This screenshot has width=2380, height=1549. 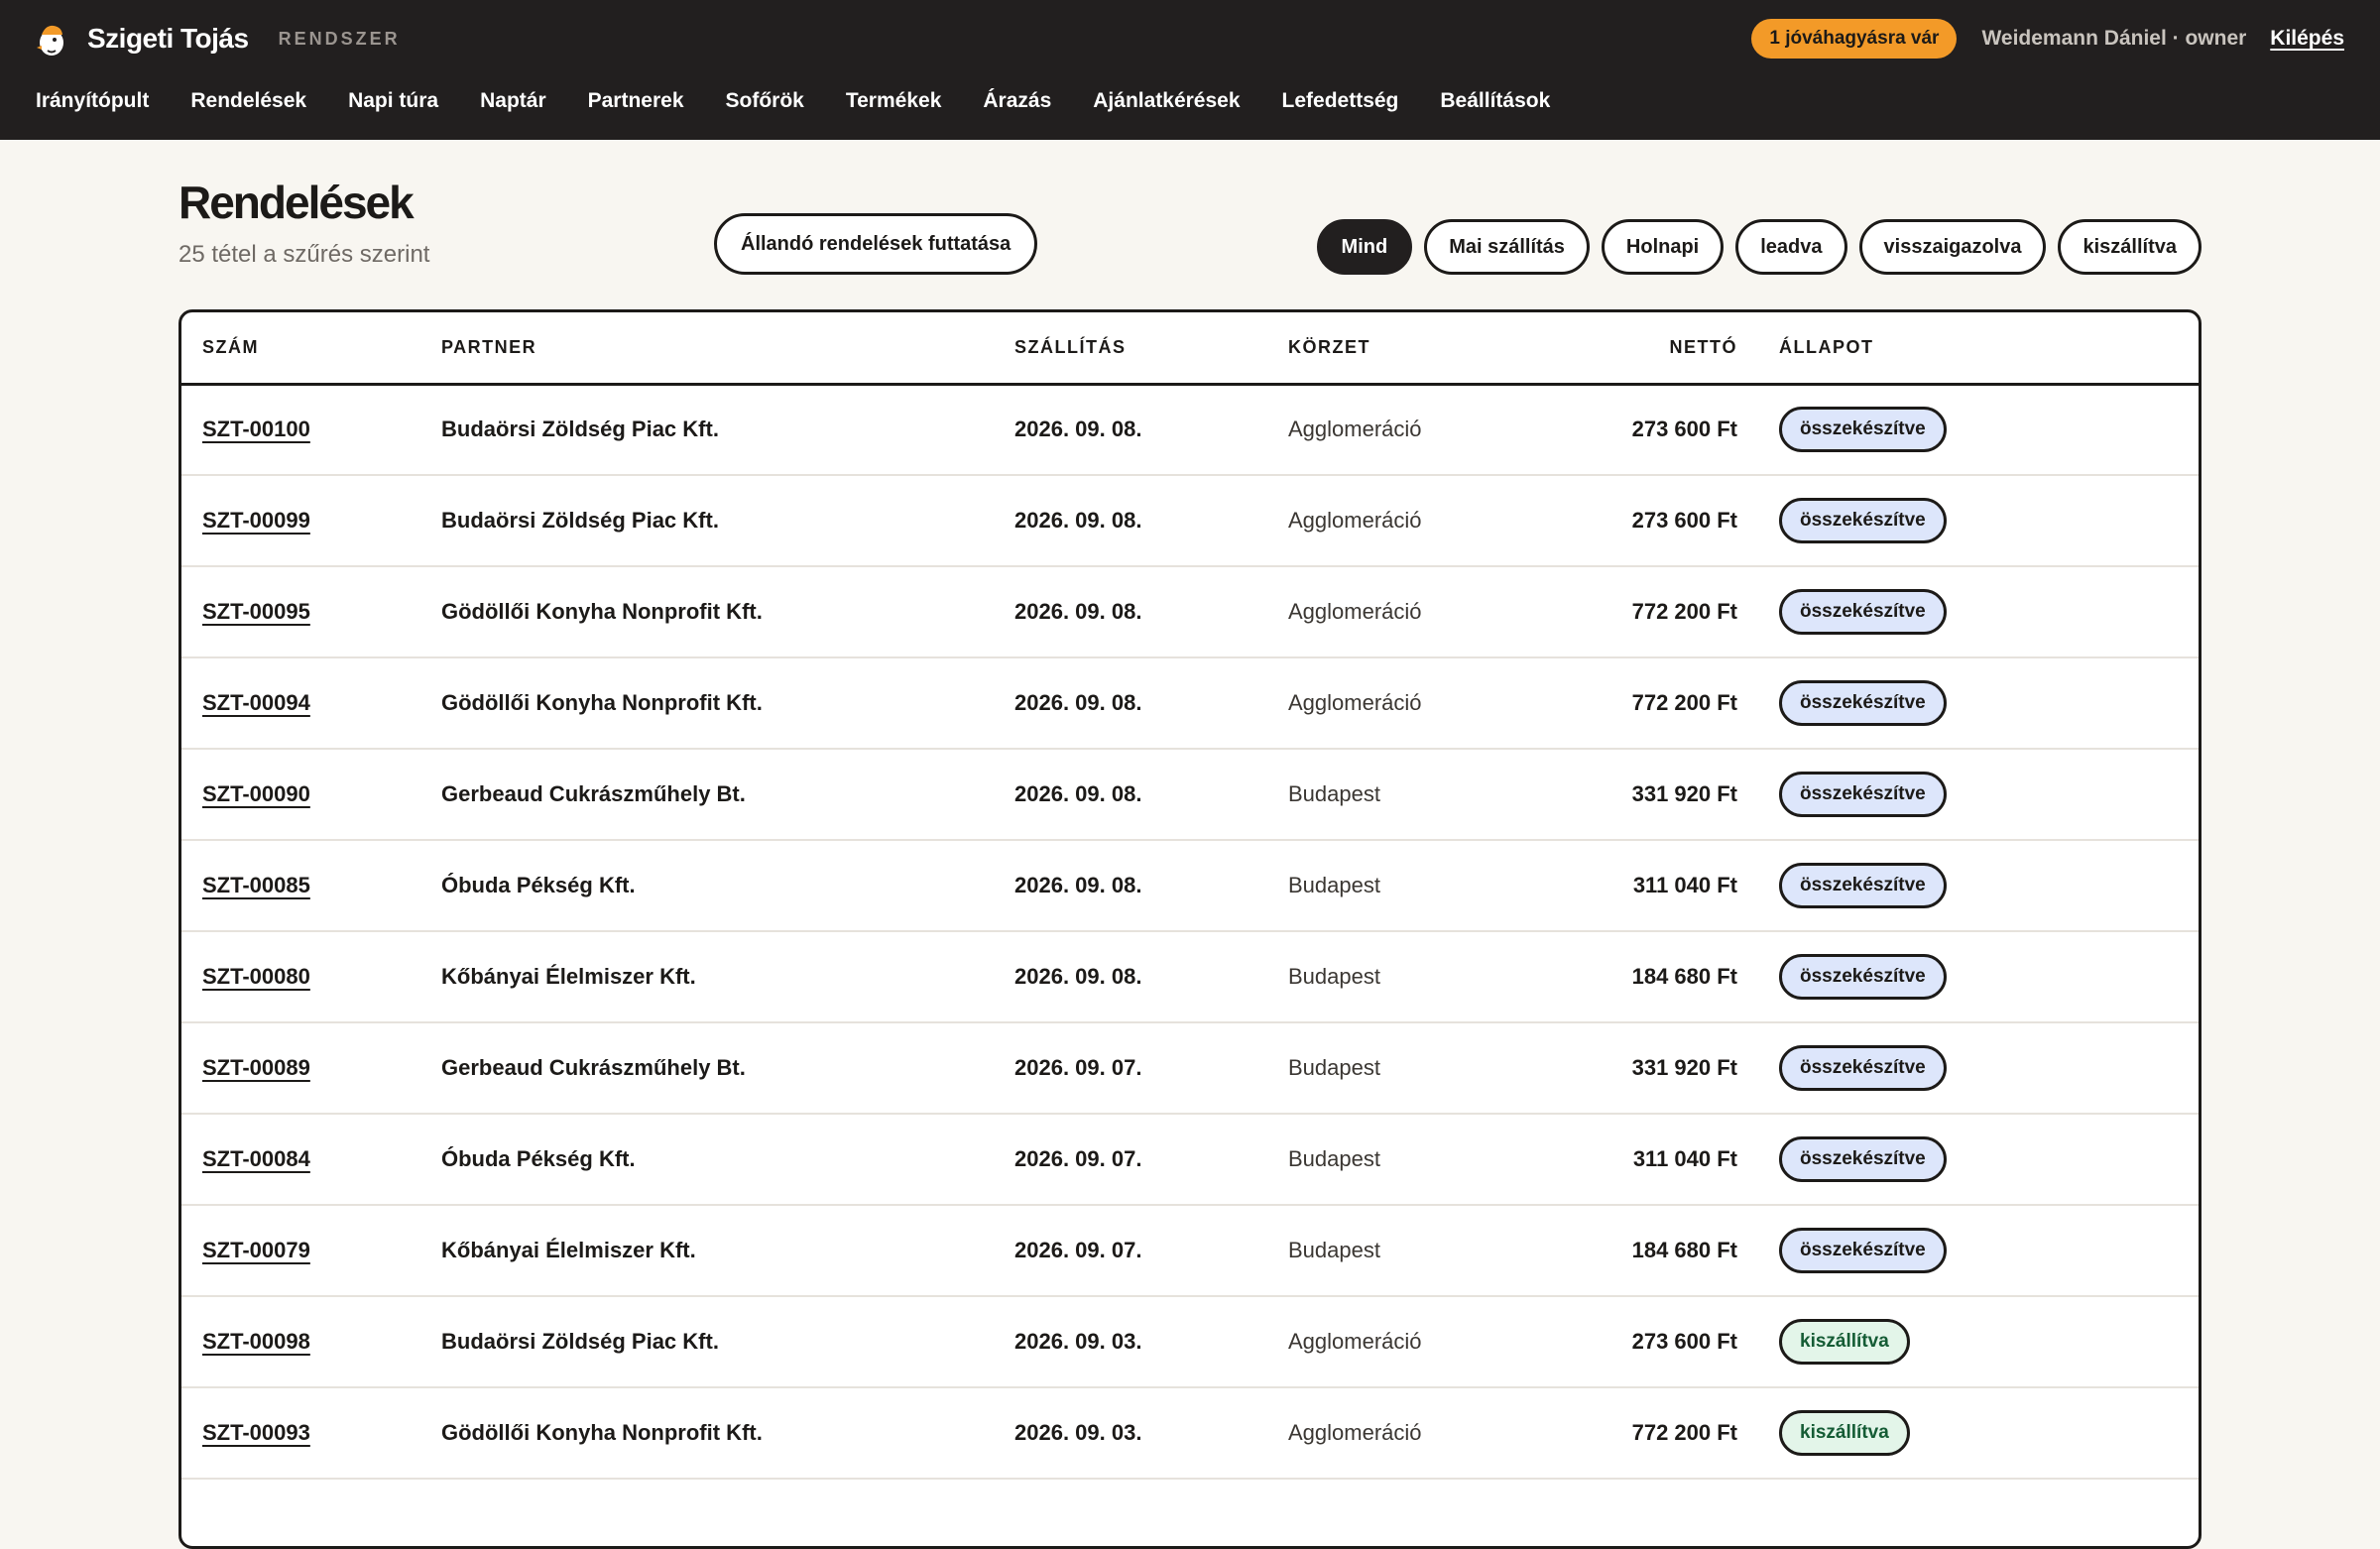 What do you see at coordinates (256, 1158) in the screenshot?
I see `order-number-link: SZT-00084` at bounding box center [256, 1158].